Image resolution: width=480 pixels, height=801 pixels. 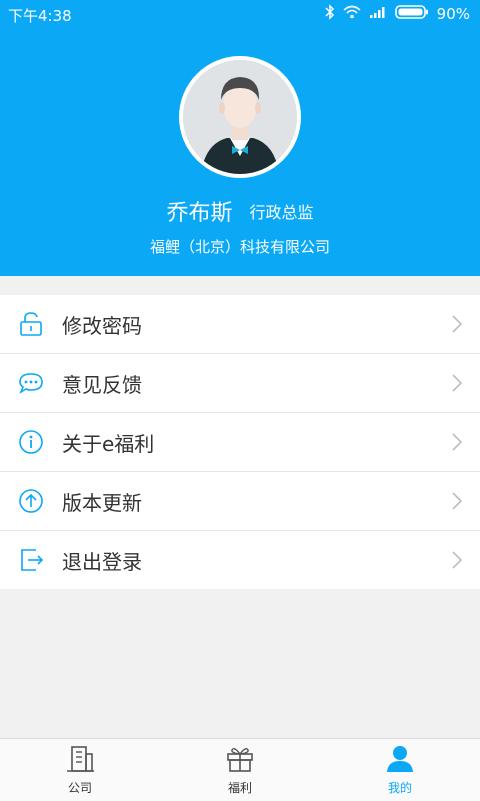 What do you see at coordinates (453, 14) in the screenshot?
I see `battery-percent: 90%` at bounding box center [453, 14].